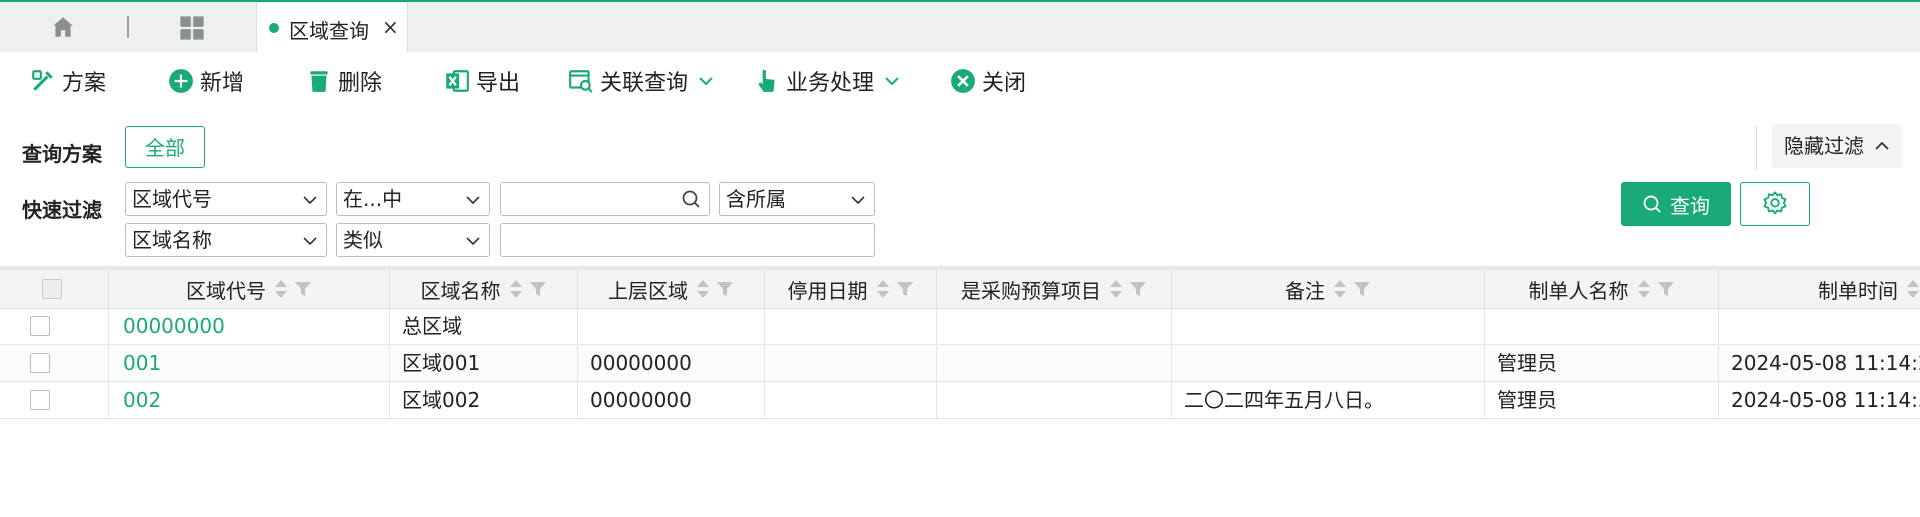 This screenshot has width=1920, height=517. What do you see at coordinates (332, 28) in the screenshot?
I see `tab-region-query: 区域查询 ×` at bounding box center [332, 28].